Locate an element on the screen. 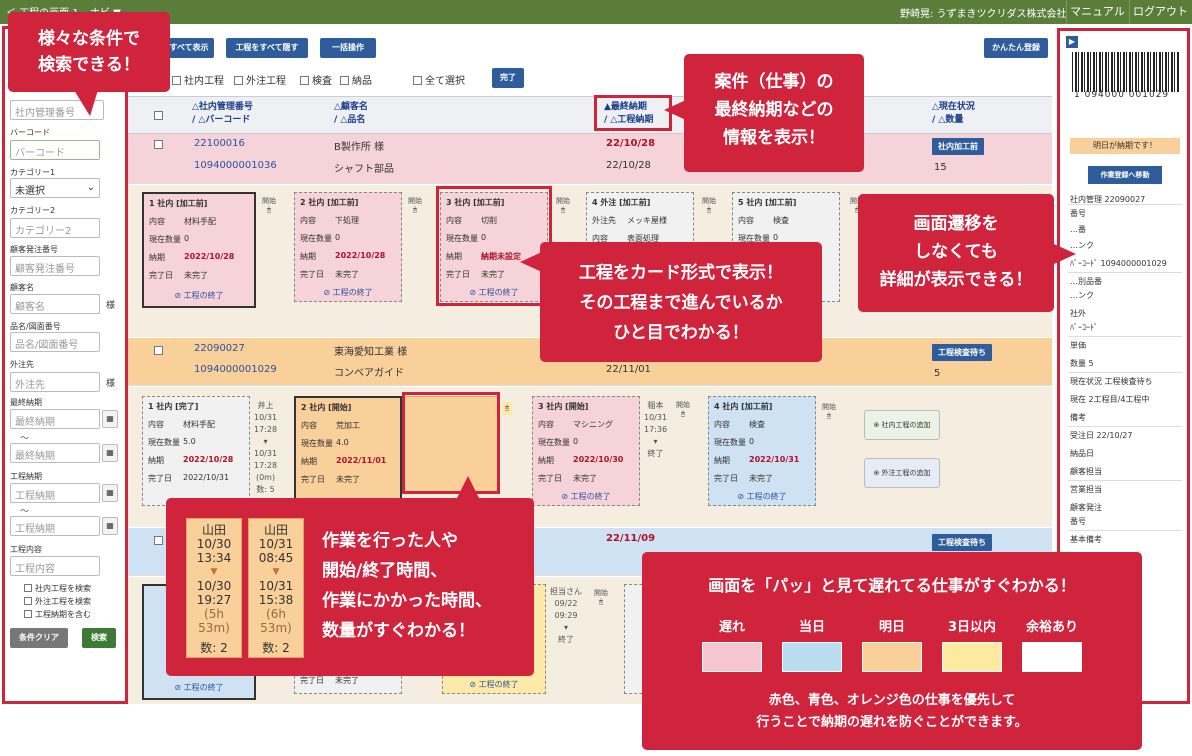  header-mgmt: △社内管理番号 / △バーコード is located at coordinates (222, 114).